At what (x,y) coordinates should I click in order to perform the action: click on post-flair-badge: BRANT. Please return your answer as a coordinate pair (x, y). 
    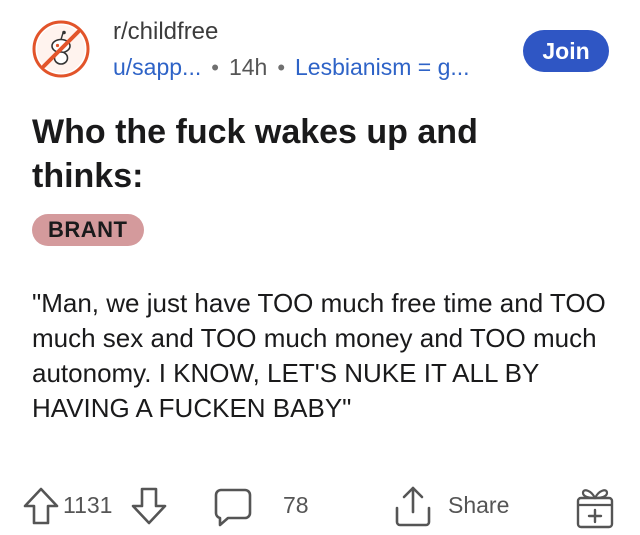
    Looking at the image, I should click on (88, 230).